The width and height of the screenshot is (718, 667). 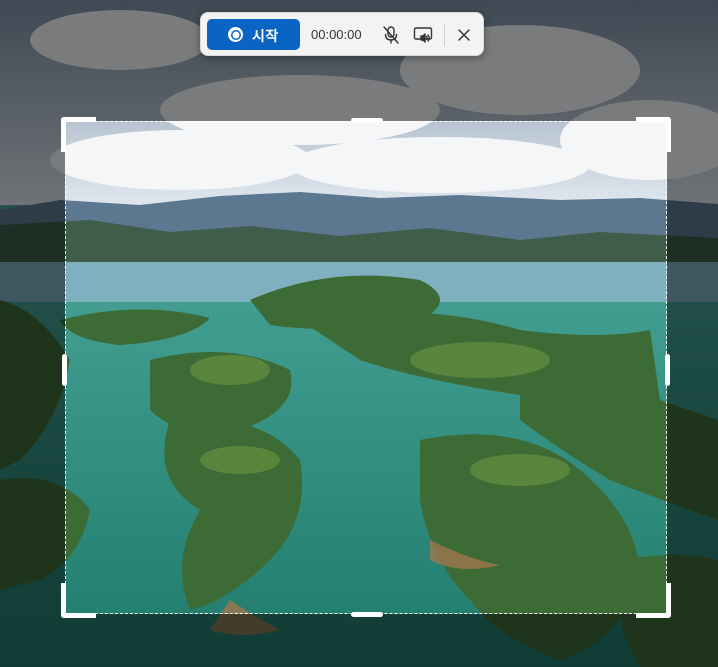 What do you see at coordinates (78, 600) in the screenshot?
I see `resize-handle-bottom-left` at bounding box center [78, 600].